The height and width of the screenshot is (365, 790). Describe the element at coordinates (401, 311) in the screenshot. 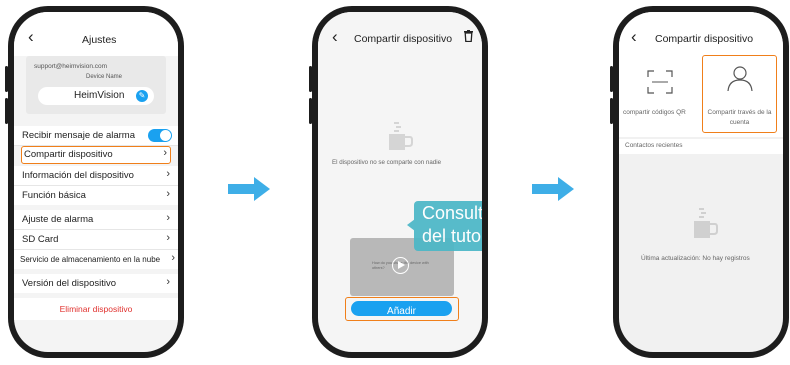

I see `add-button-label: Añadir` at that location.